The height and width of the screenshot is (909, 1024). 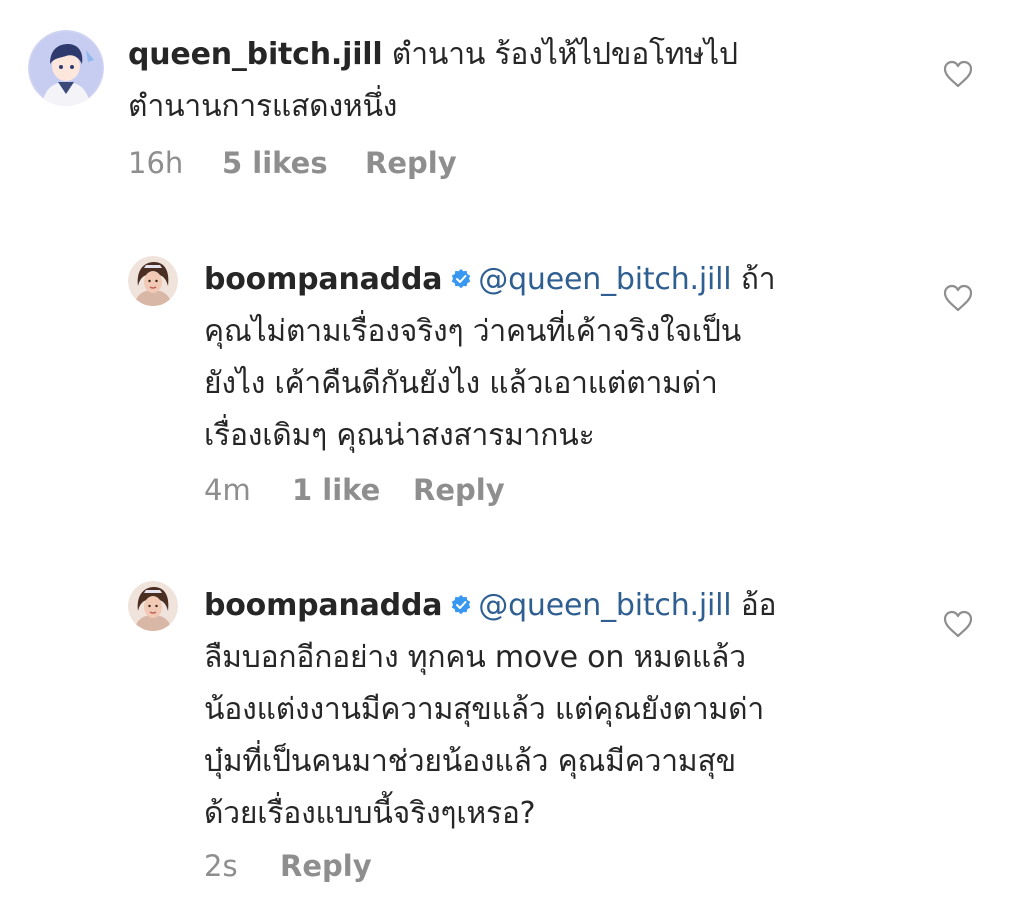 What do you see at coordinates (461, 383) in the screenshot?
I see `comment-text-line: ยังไง เค้าคืนดีกันยังไง แล้วเอาแต่ตามด่า` at bounding box center [461, 383].